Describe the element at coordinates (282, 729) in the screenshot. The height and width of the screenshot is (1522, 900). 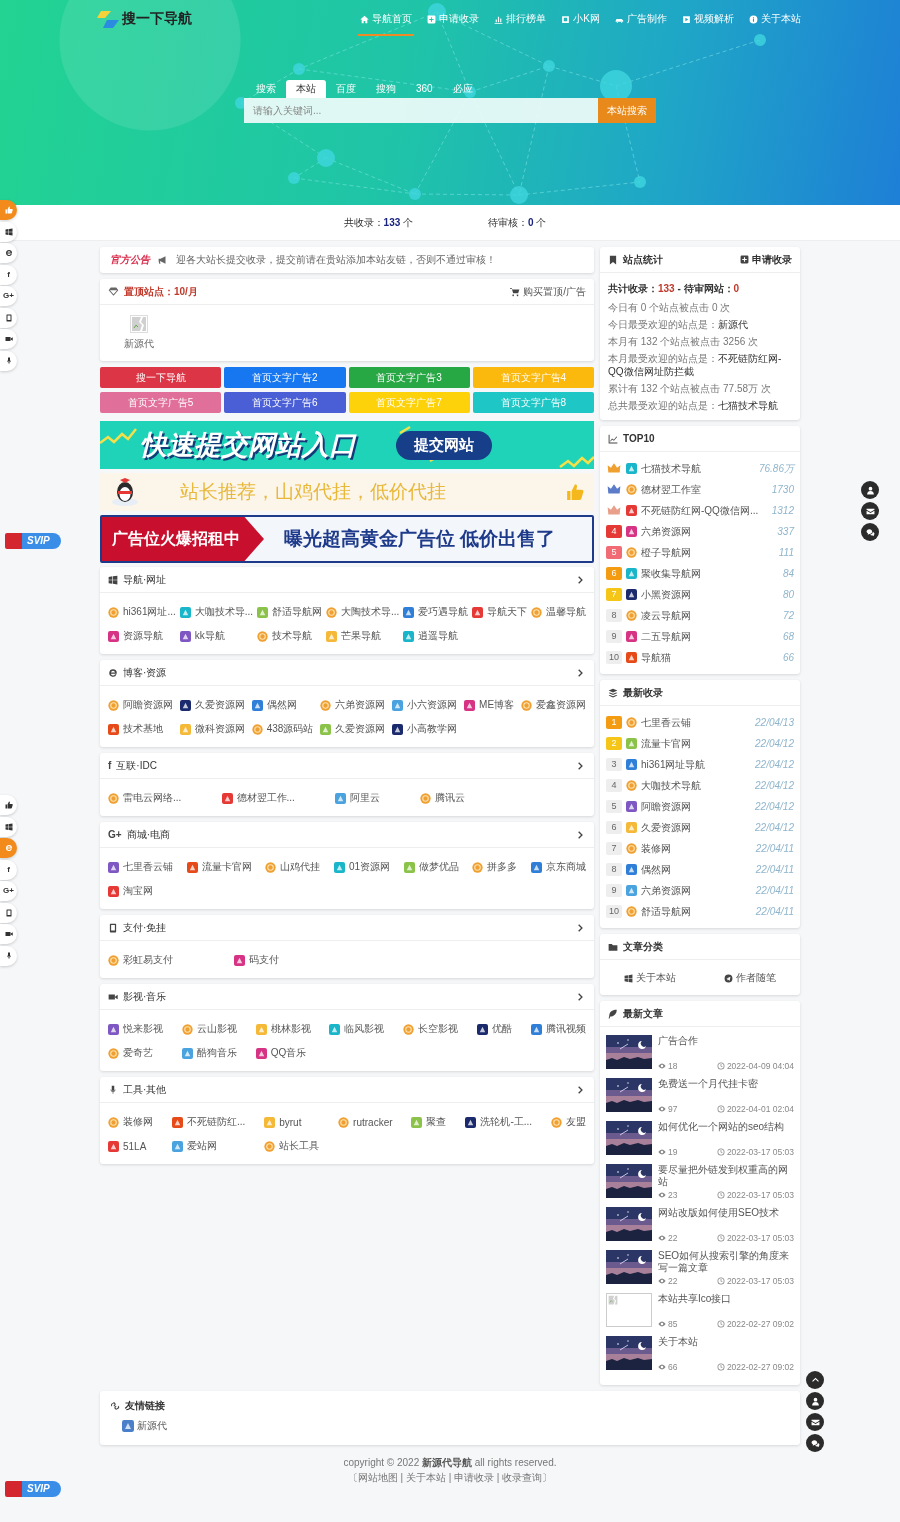
I see `site-link: 438源码站` at that location.